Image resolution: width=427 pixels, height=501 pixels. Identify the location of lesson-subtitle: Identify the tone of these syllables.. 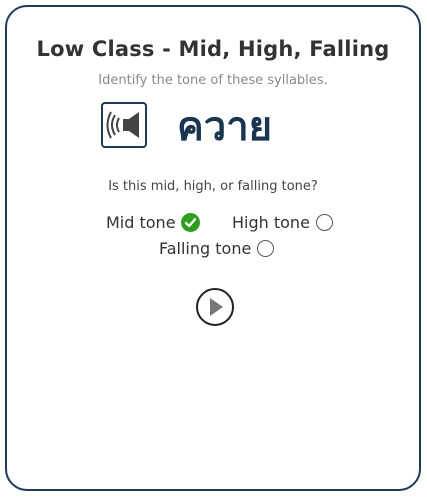
(213, 80).